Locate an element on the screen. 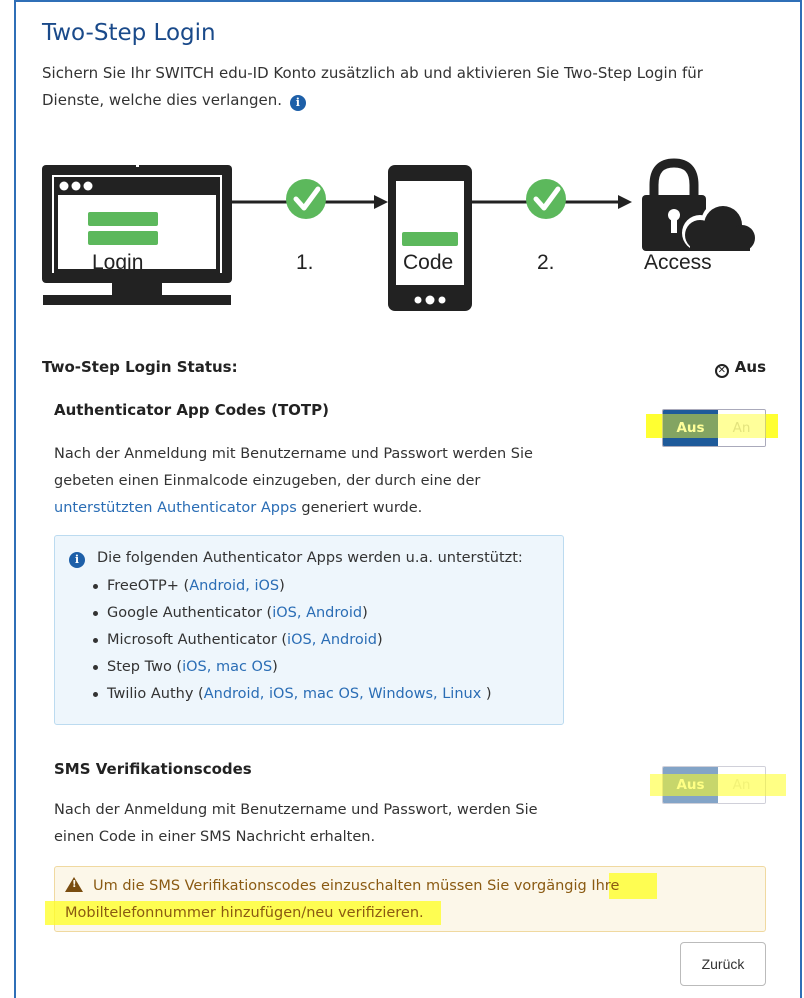  list-item: FreeOTP+ (Android, iOS) is located at coordinates (321, 586).